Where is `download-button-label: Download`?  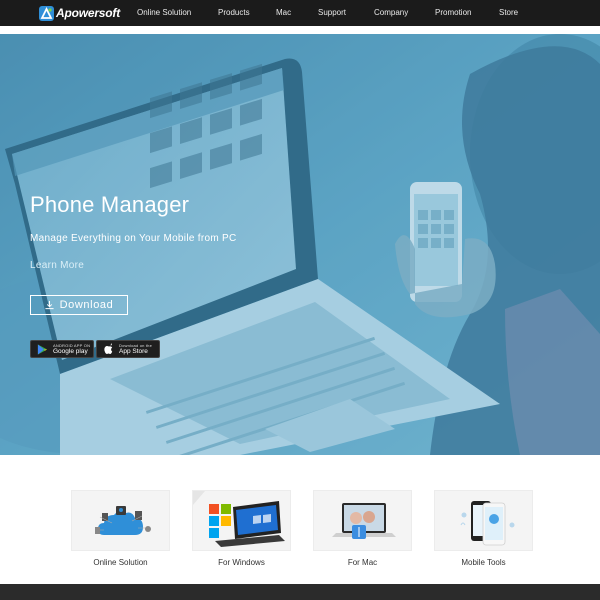 download-button-label: Download is located at coordinates (86, 305).